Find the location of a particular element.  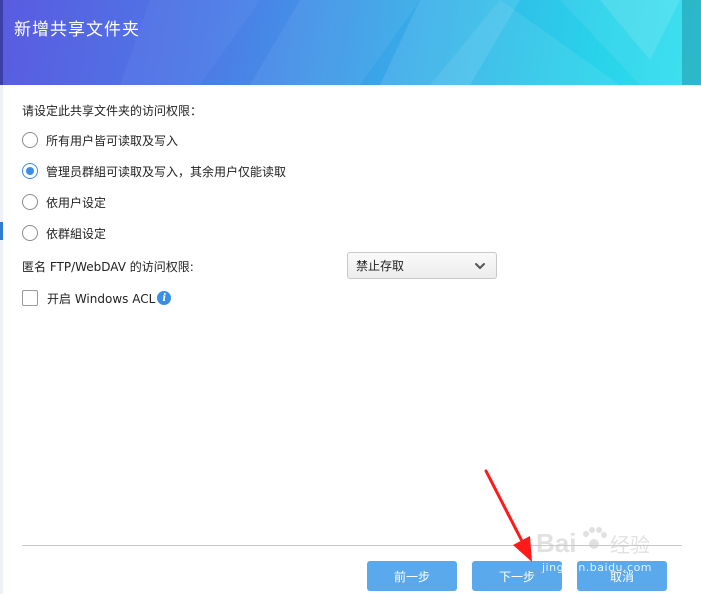

permission-prompt: 请设定此共享文件夹的访问权限： is located at coordinates (112, 111).